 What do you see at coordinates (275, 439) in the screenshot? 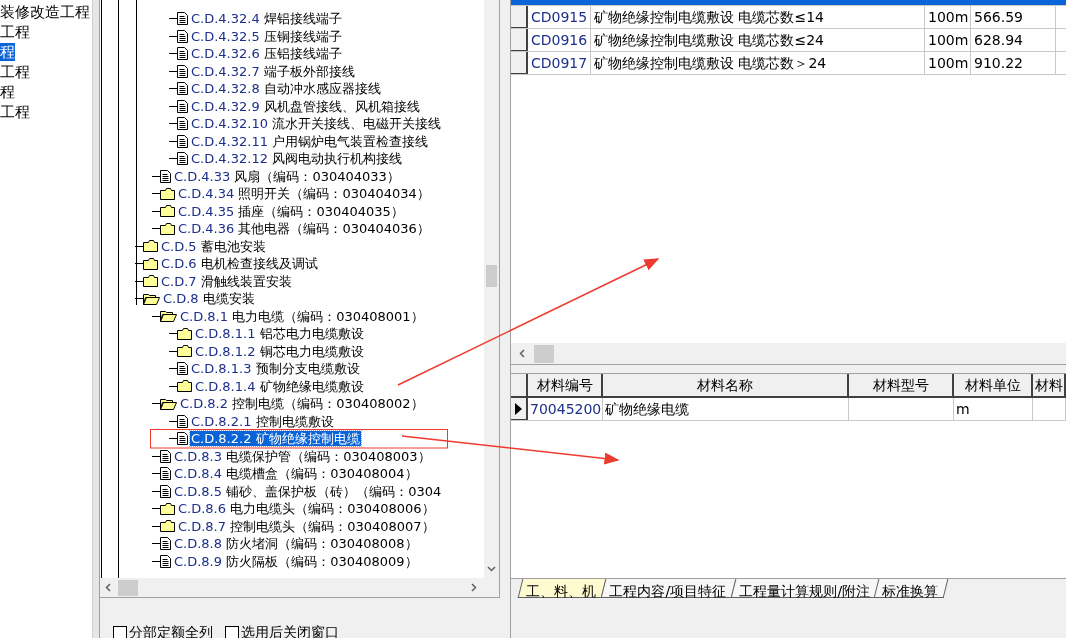
I see `tree-item: C.D.8.2.2 矿物绝缘控制电缆` at bounding box center [275, 439].